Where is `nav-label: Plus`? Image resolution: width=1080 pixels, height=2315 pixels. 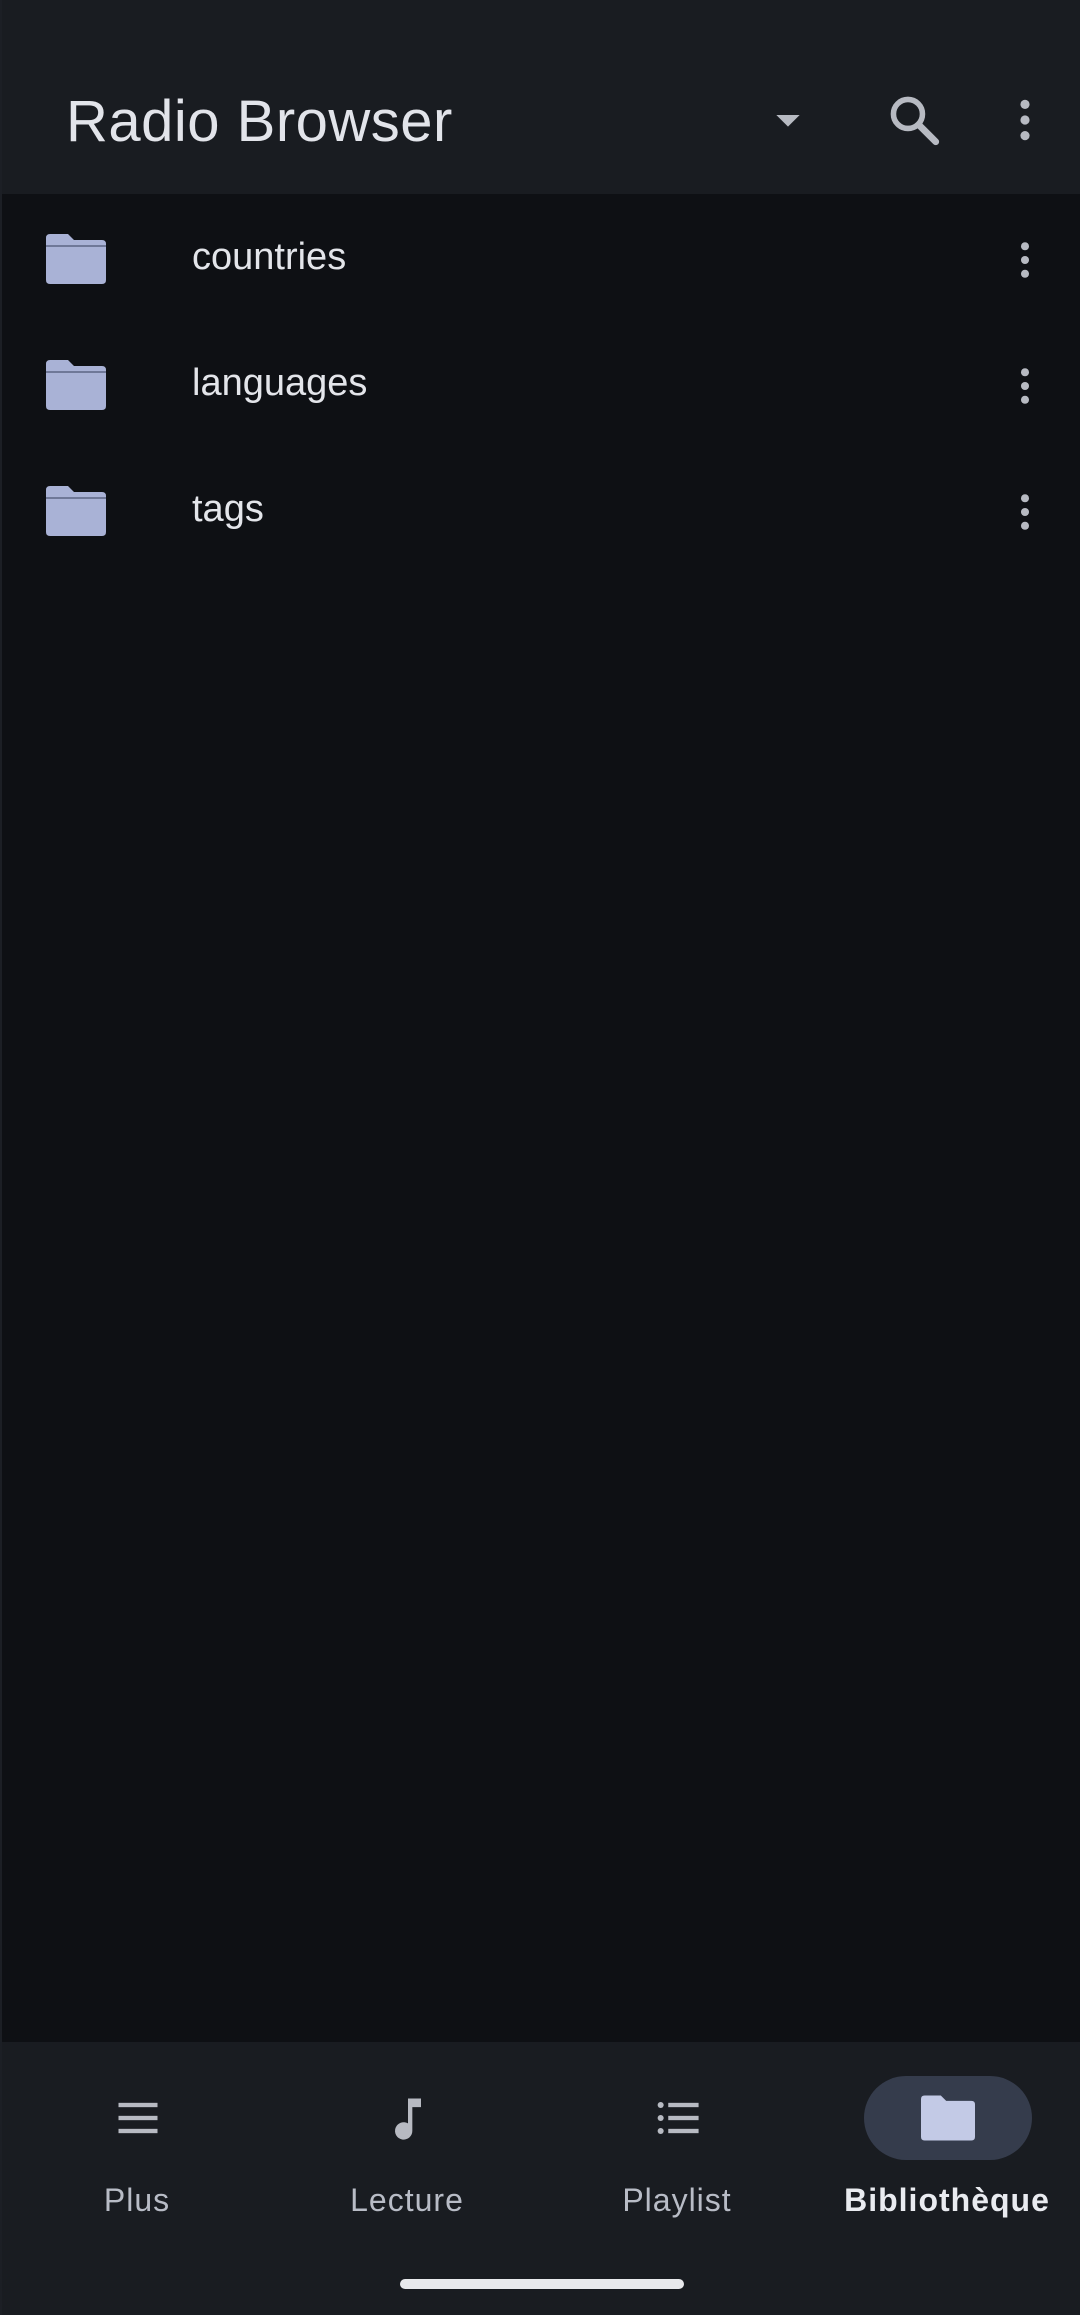
nav-label: Plus is located at coordinates (137, 2200).